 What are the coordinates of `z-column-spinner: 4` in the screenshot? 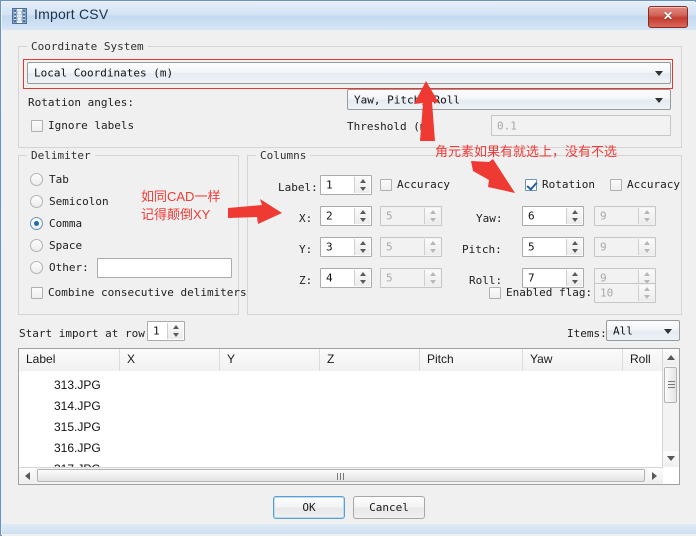 It's located at (346, 278).